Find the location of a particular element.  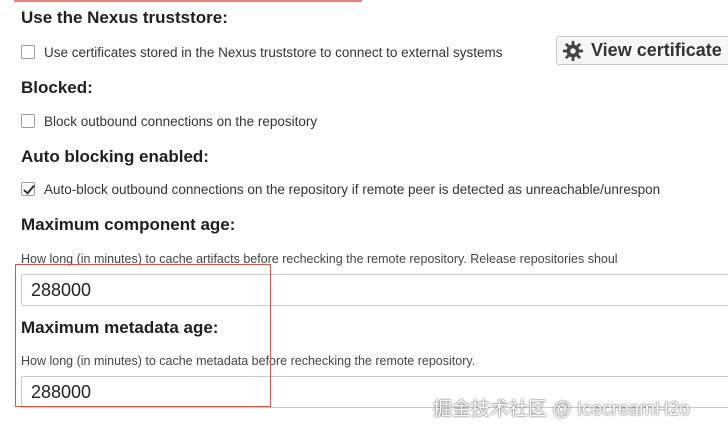

auto-blocking-heading: Auto blocking enabled: is located at coordinates (115, 156).